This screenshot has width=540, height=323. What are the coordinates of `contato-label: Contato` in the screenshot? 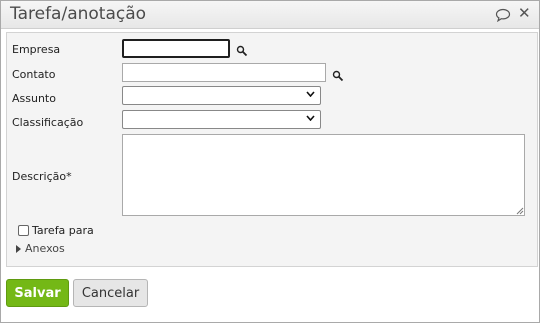 It's located at (34, 74).